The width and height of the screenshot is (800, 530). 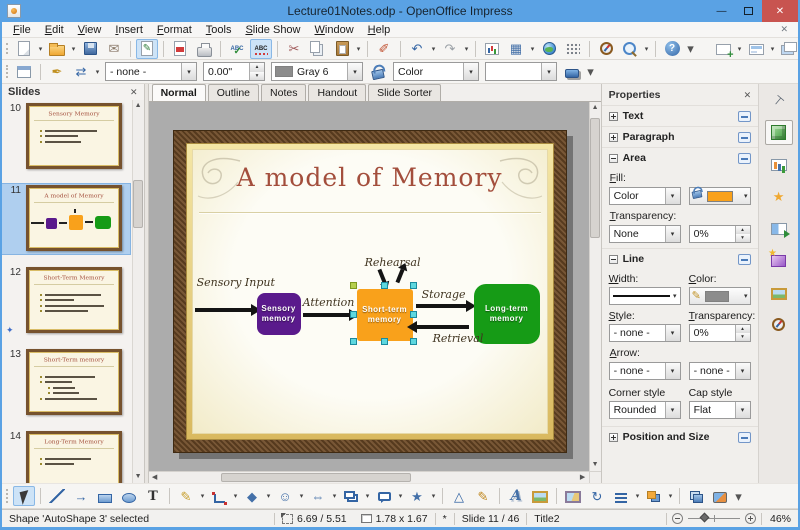 What do you see at coordinates (400, 496) in the screenshot?
I see `callouts-dropdown-icon: ▾` at bounding box center [400, 496].